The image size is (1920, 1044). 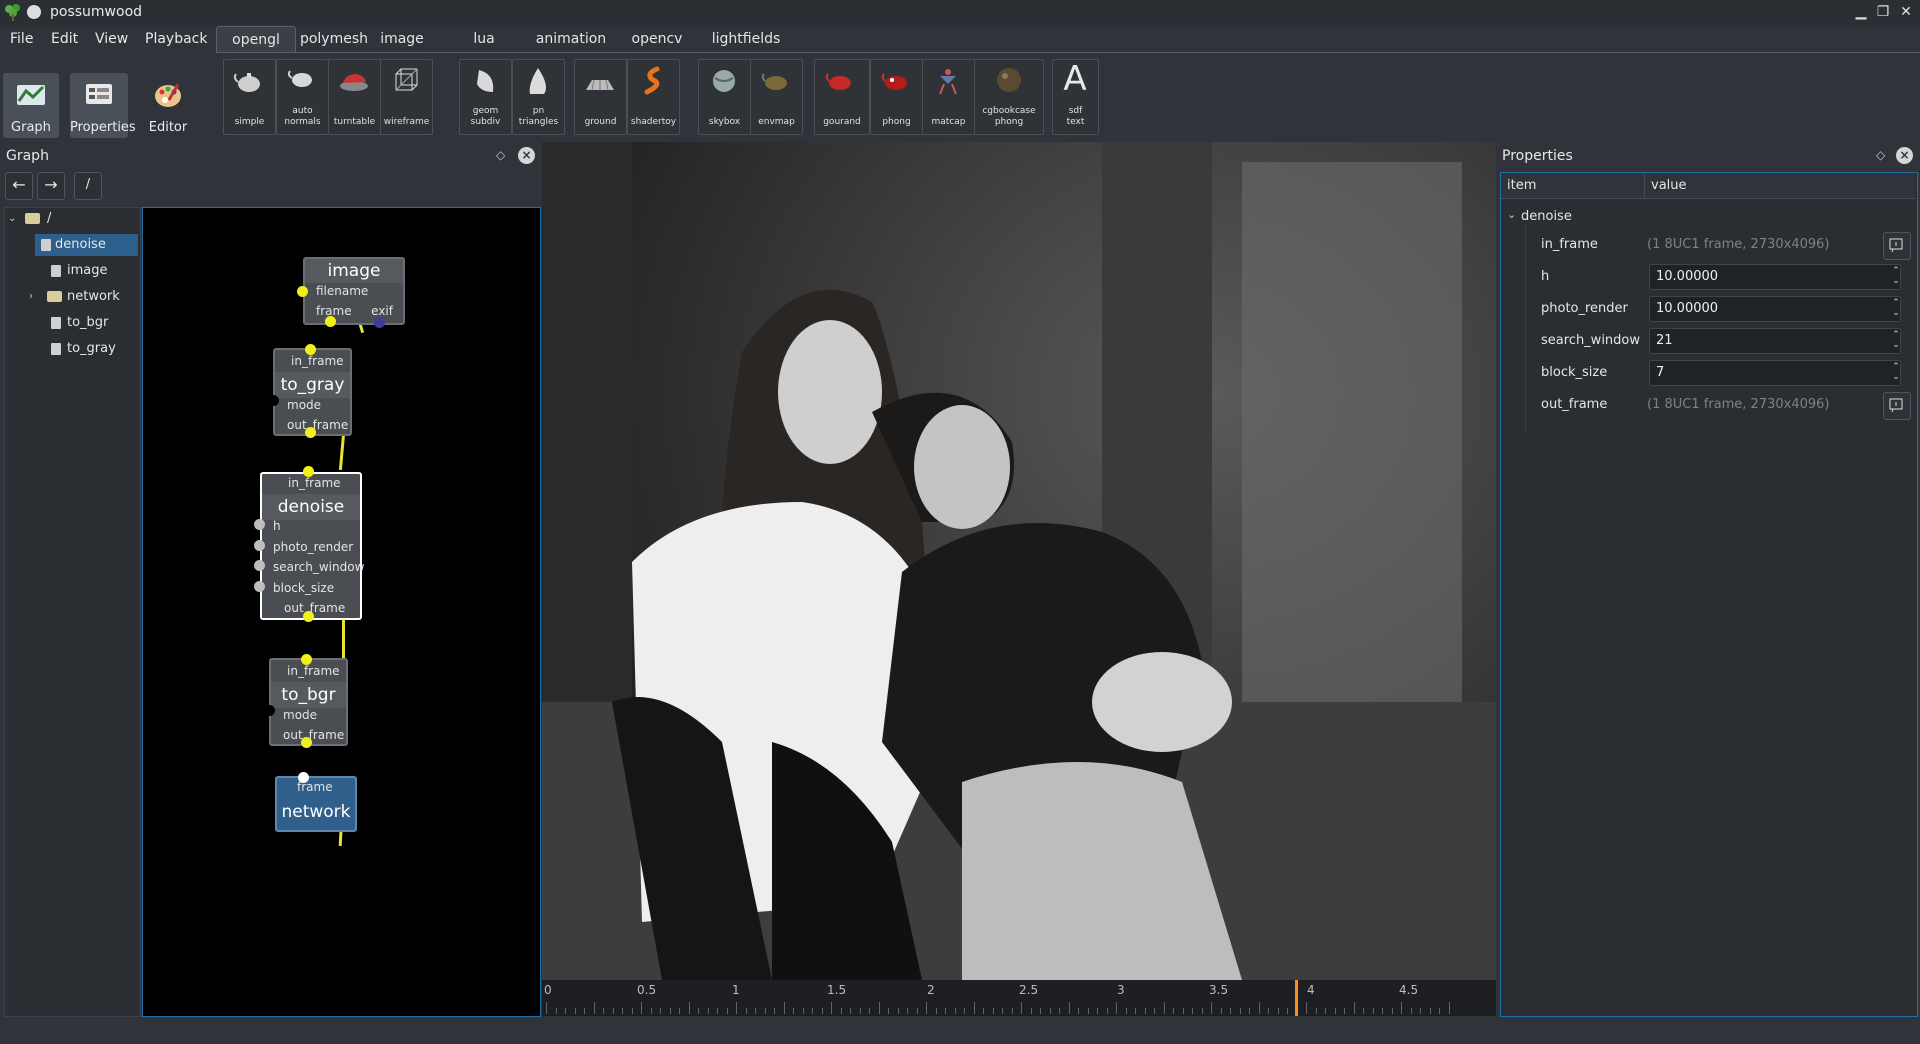 I want to click on tab-animation: animation, so click(x=571, y=39).